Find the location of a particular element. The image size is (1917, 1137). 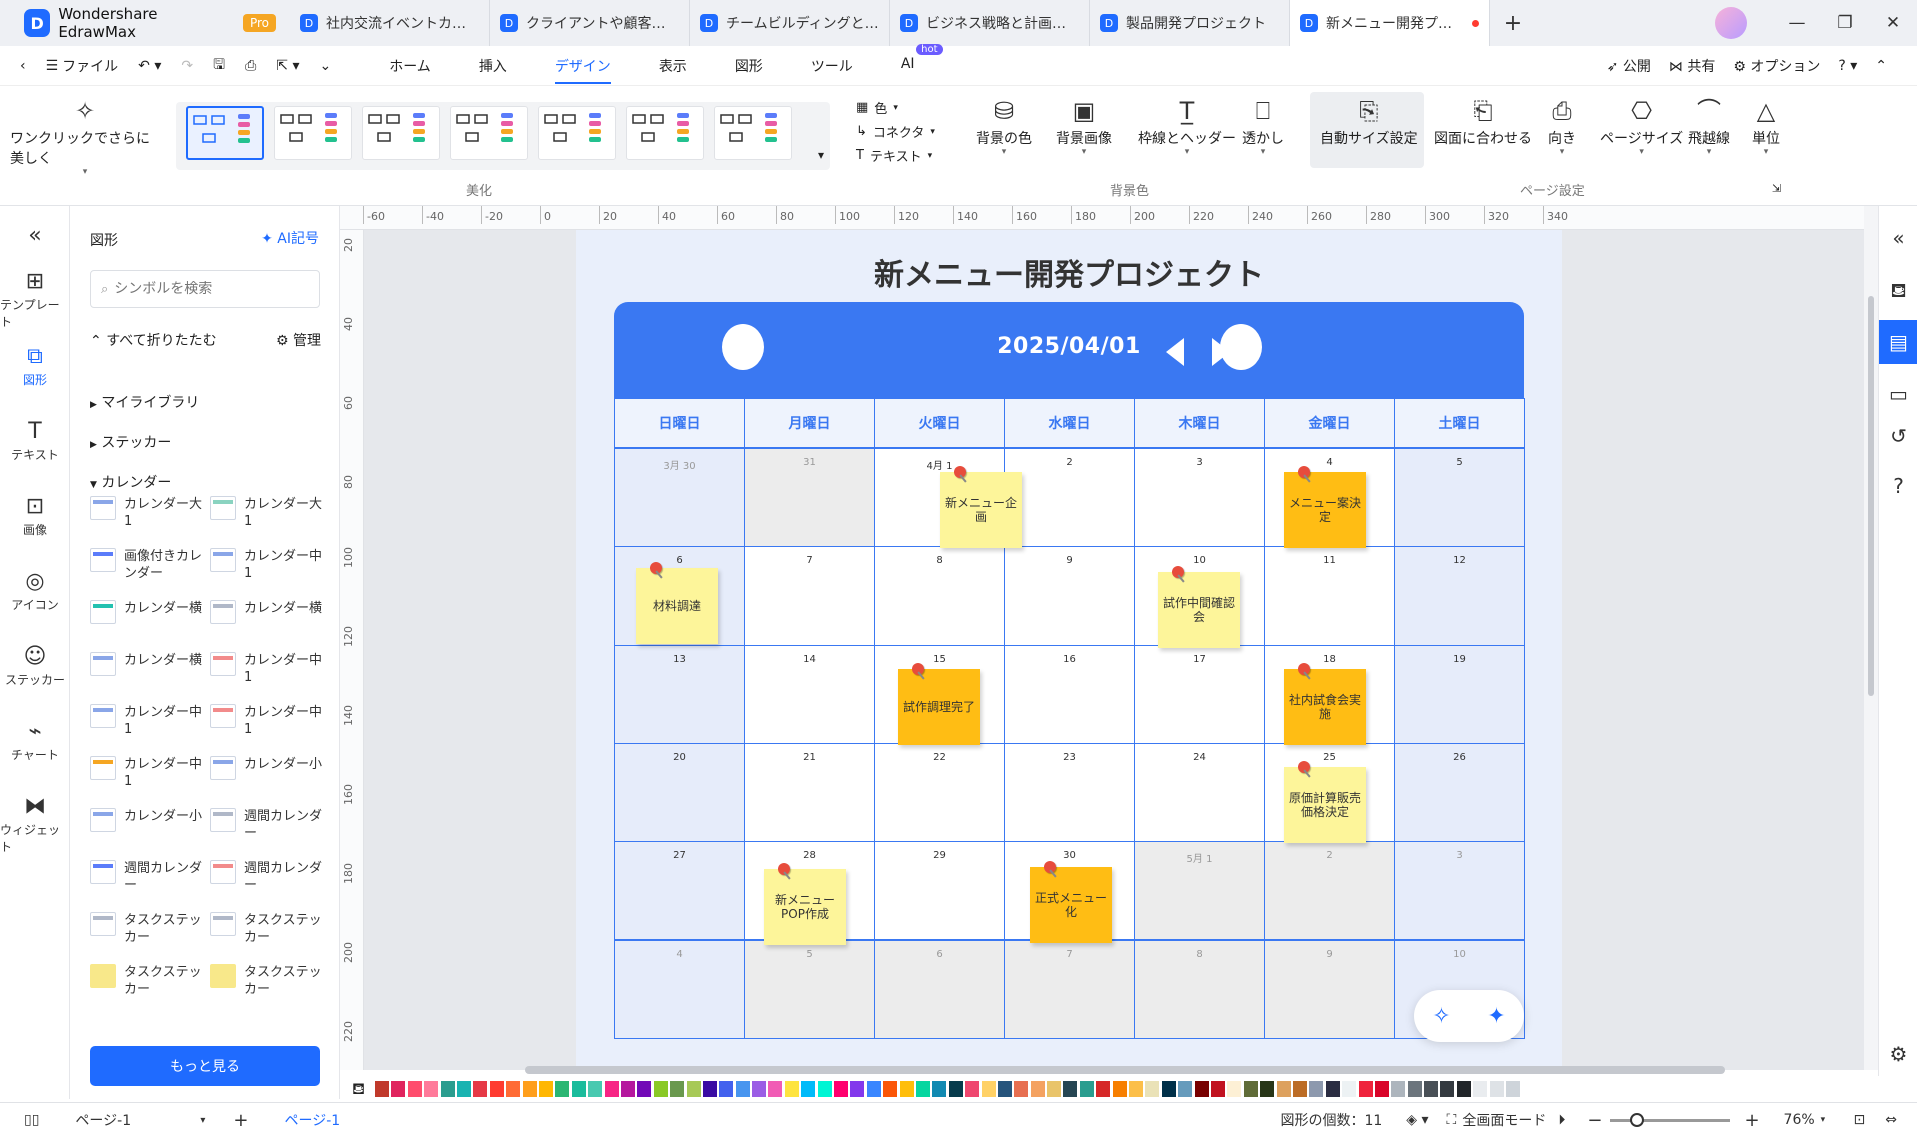

new-tab-button: + is located at coordinates (1513, 23).